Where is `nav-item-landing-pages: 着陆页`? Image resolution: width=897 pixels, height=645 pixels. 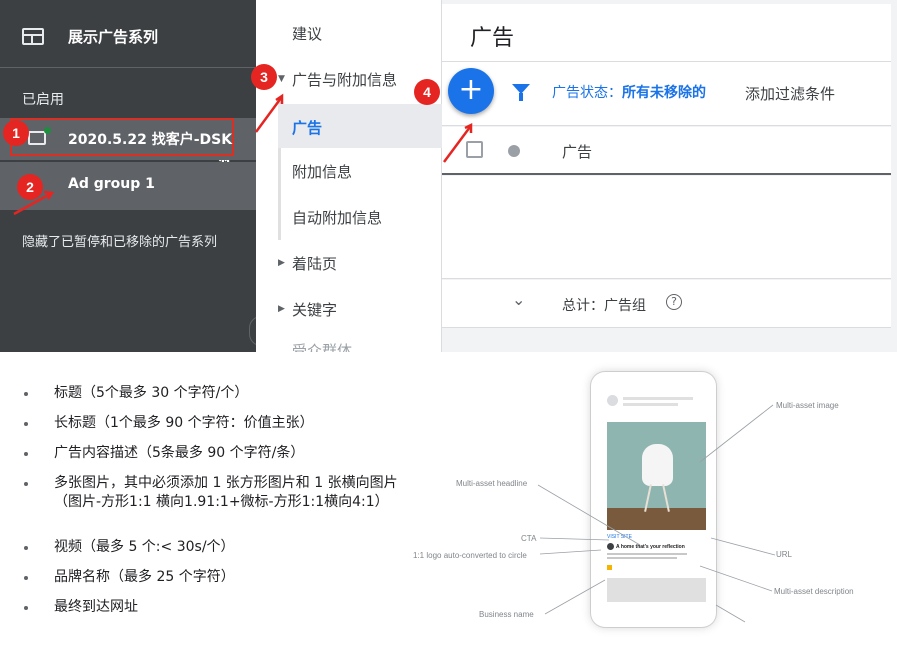
nav-item-landing-pages: 着陆页 is located at coordinates (314, 263).